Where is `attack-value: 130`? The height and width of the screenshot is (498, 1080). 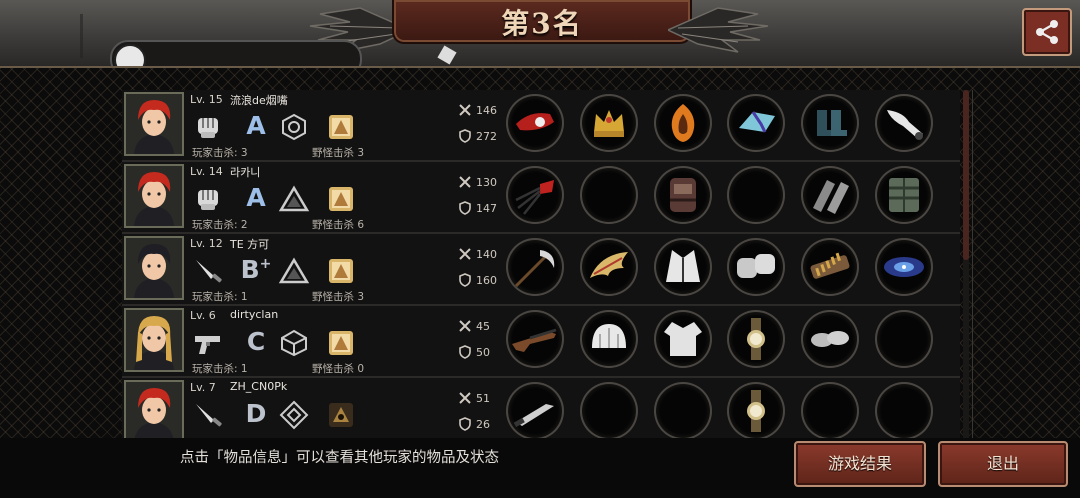
attack-value: 130 is located at coordinates (486, 182).